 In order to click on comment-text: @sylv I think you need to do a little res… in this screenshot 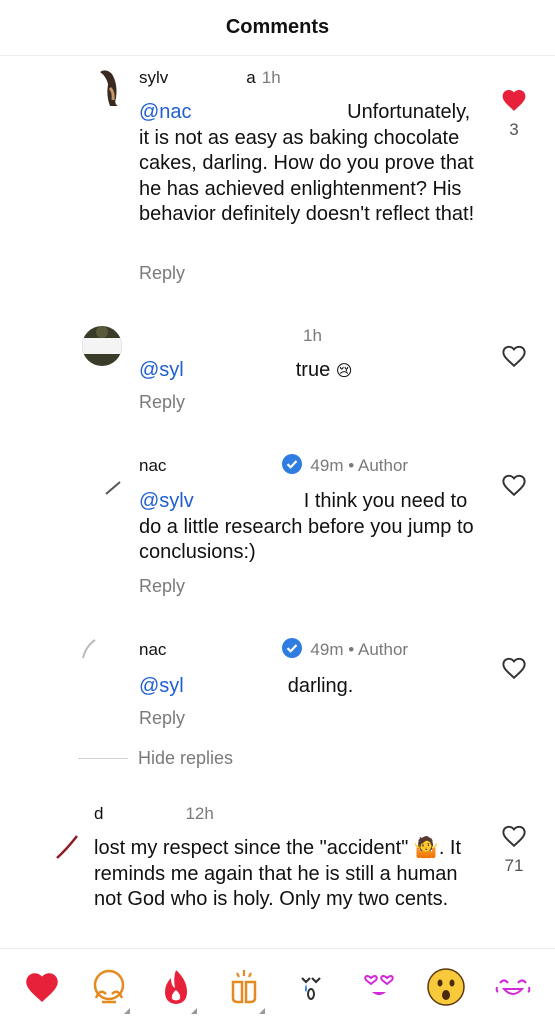, I will do `click(309, 527)`.